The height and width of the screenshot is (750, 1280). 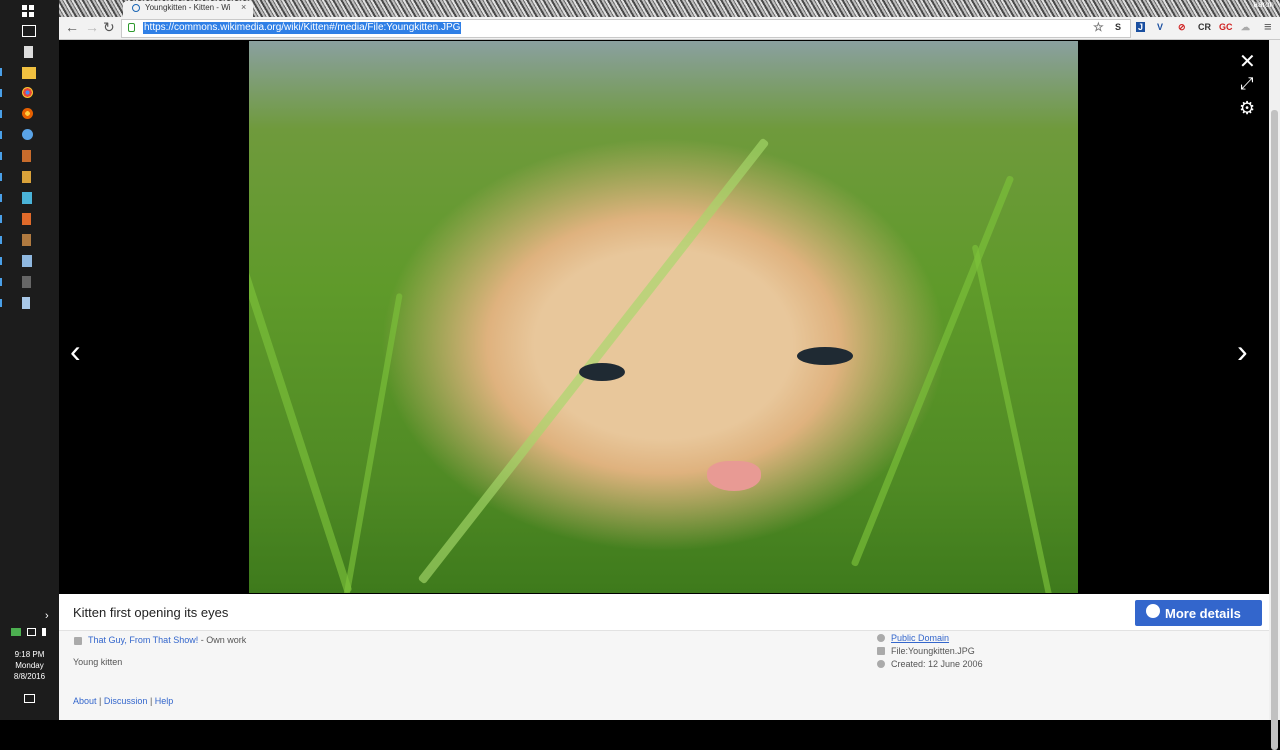 I want to click on system-tray: › 9:18 PM Monday 8/8/2016, so click(x=29, y=665).